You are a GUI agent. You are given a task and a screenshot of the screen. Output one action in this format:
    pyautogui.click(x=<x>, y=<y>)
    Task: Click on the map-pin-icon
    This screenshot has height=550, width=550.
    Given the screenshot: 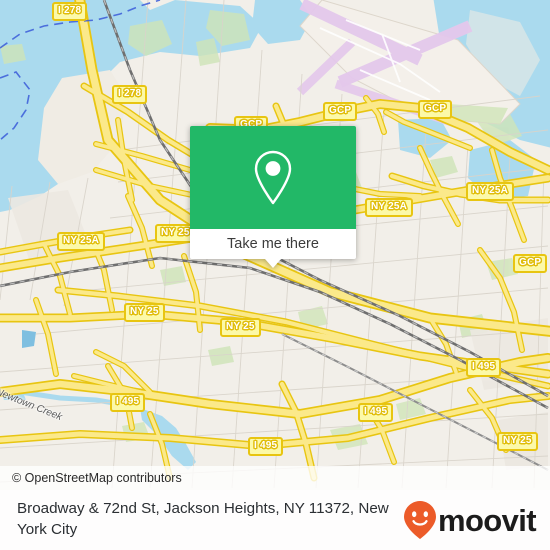 What is the action you would take?
    pyautogui.click(x=273, y=177)
    